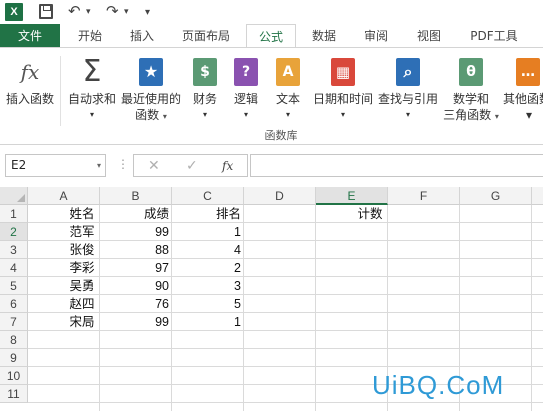 This screenshot has width=543, height=411. What do you see at coordinates (14, 340) in the screenshot?
I see `row-header-8: 8` at bounding box center [14, 340].